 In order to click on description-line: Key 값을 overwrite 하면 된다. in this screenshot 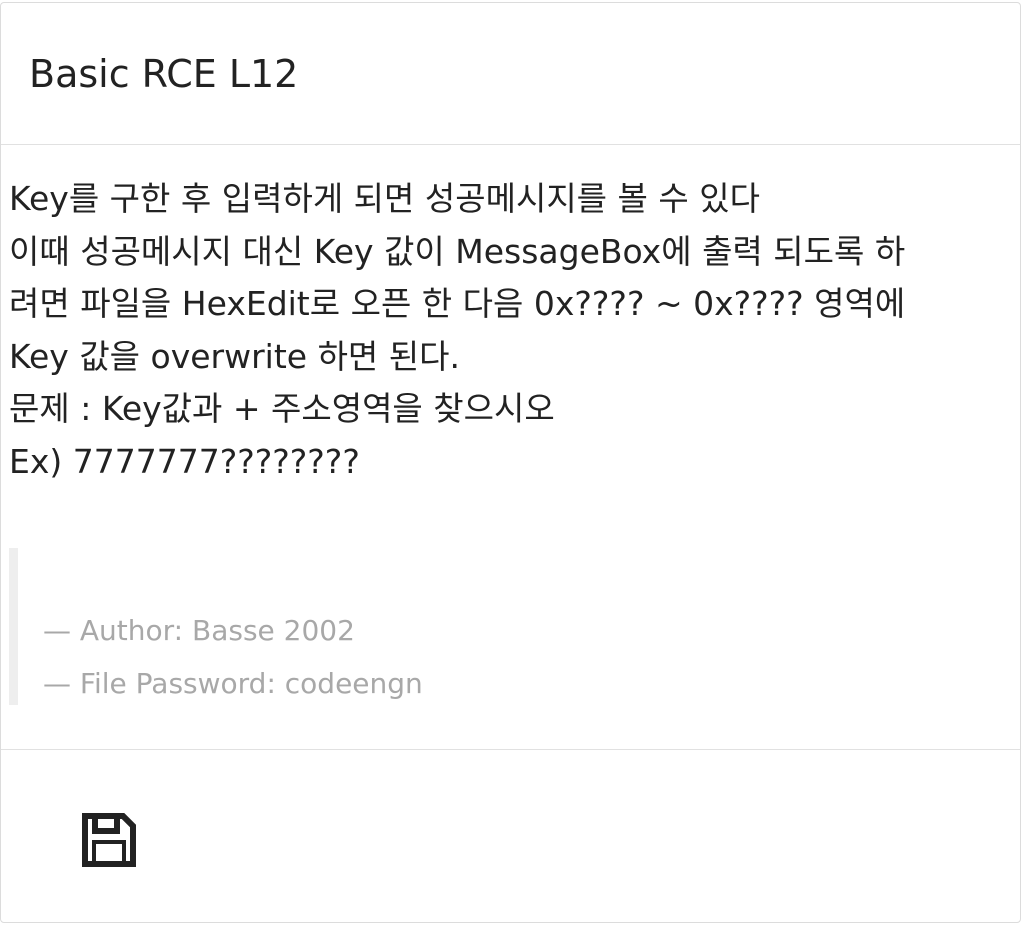, I will do `click(234, 356)`.